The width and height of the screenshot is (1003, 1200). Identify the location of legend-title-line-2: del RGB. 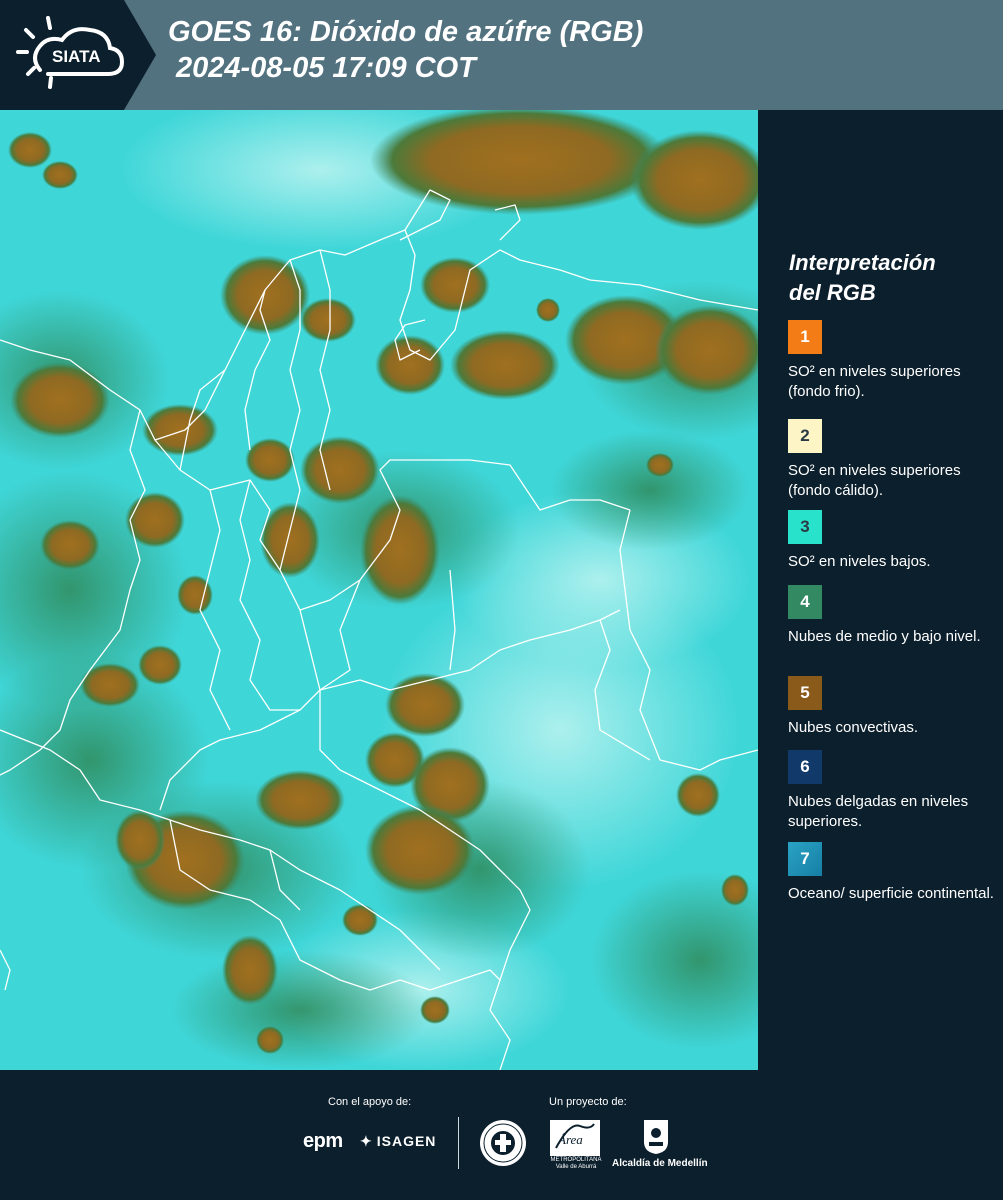
(832, 292).